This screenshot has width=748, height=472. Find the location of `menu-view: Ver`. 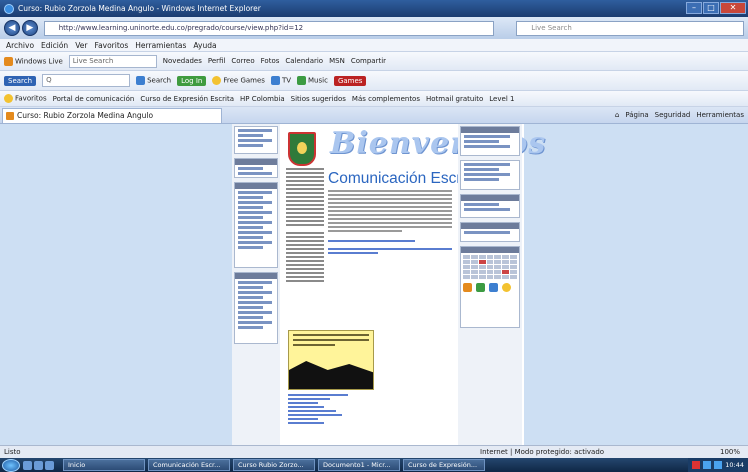

menu-view: Ver is located at coordinates (81, 45).